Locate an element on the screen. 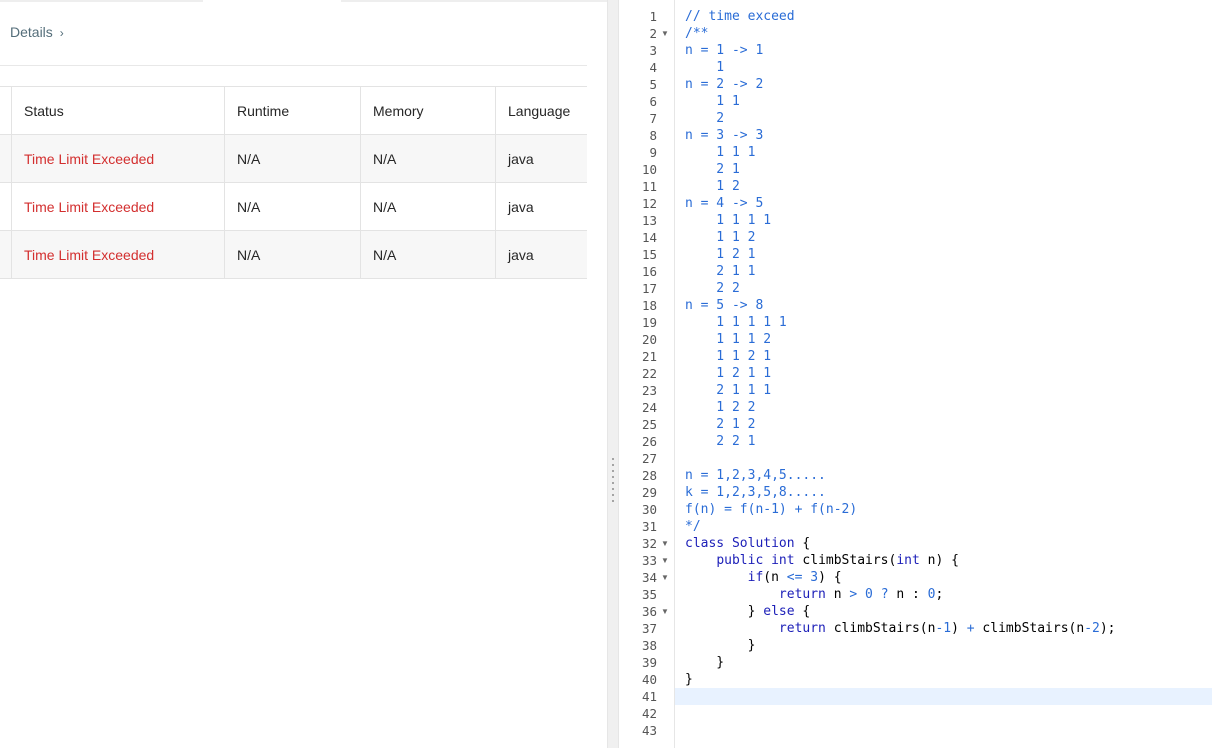  line-number: 2 is located at coordinates (653, 33).